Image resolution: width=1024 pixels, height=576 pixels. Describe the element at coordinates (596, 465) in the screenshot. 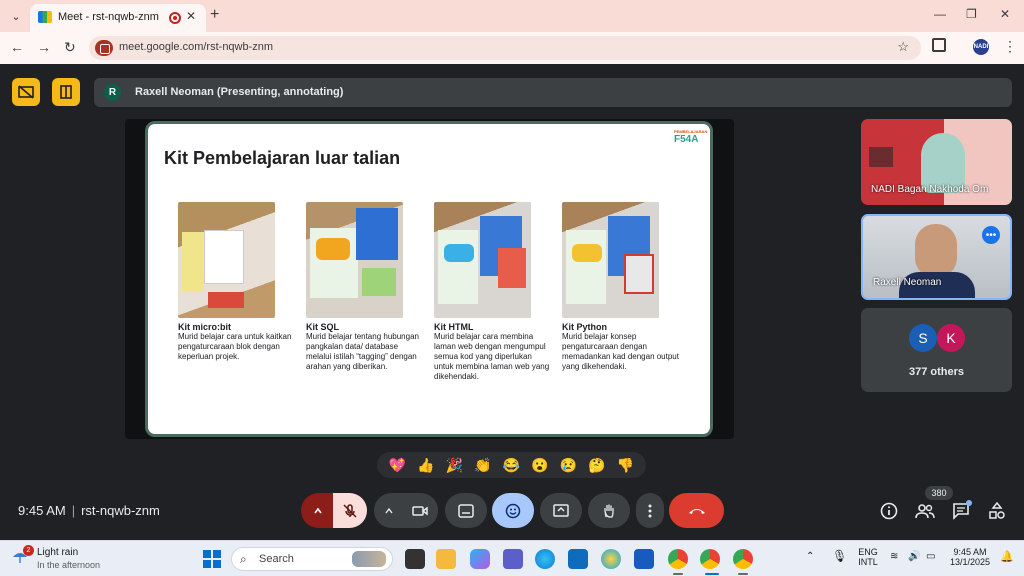

I see `reaction-thinking: 🤔` at that location.